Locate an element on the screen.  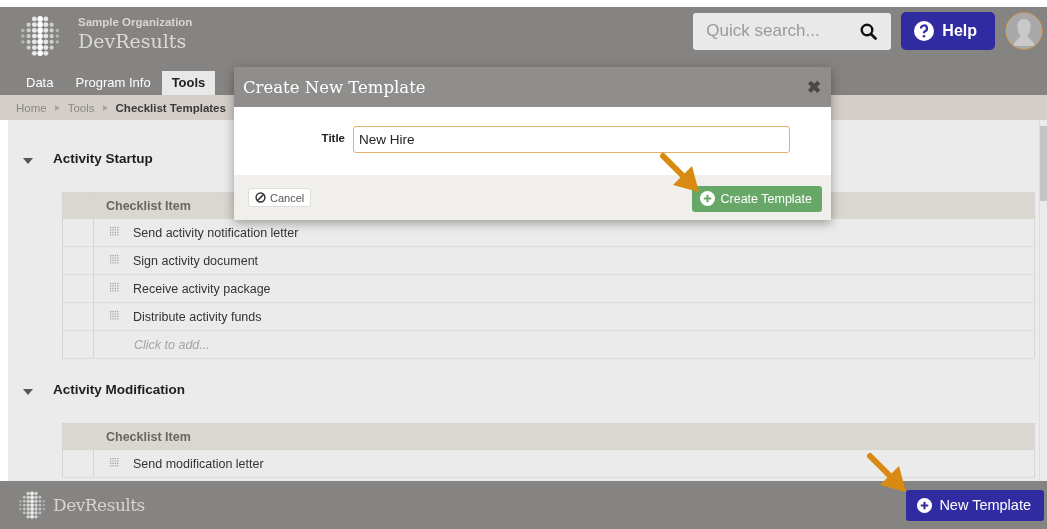
column-header: Checklist Item is located at coordinates (564, 436).